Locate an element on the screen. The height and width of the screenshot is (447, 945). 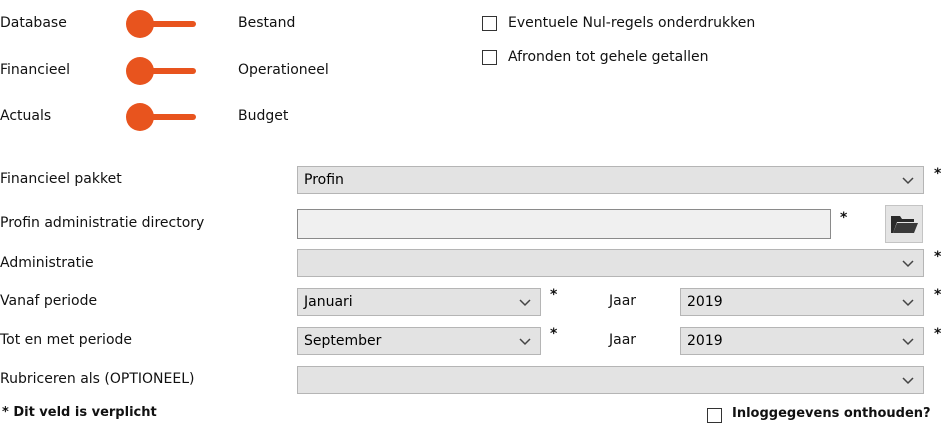
classify-label: Rubriceren als (OPTIONEEL) is located at coordinates (97, 379).